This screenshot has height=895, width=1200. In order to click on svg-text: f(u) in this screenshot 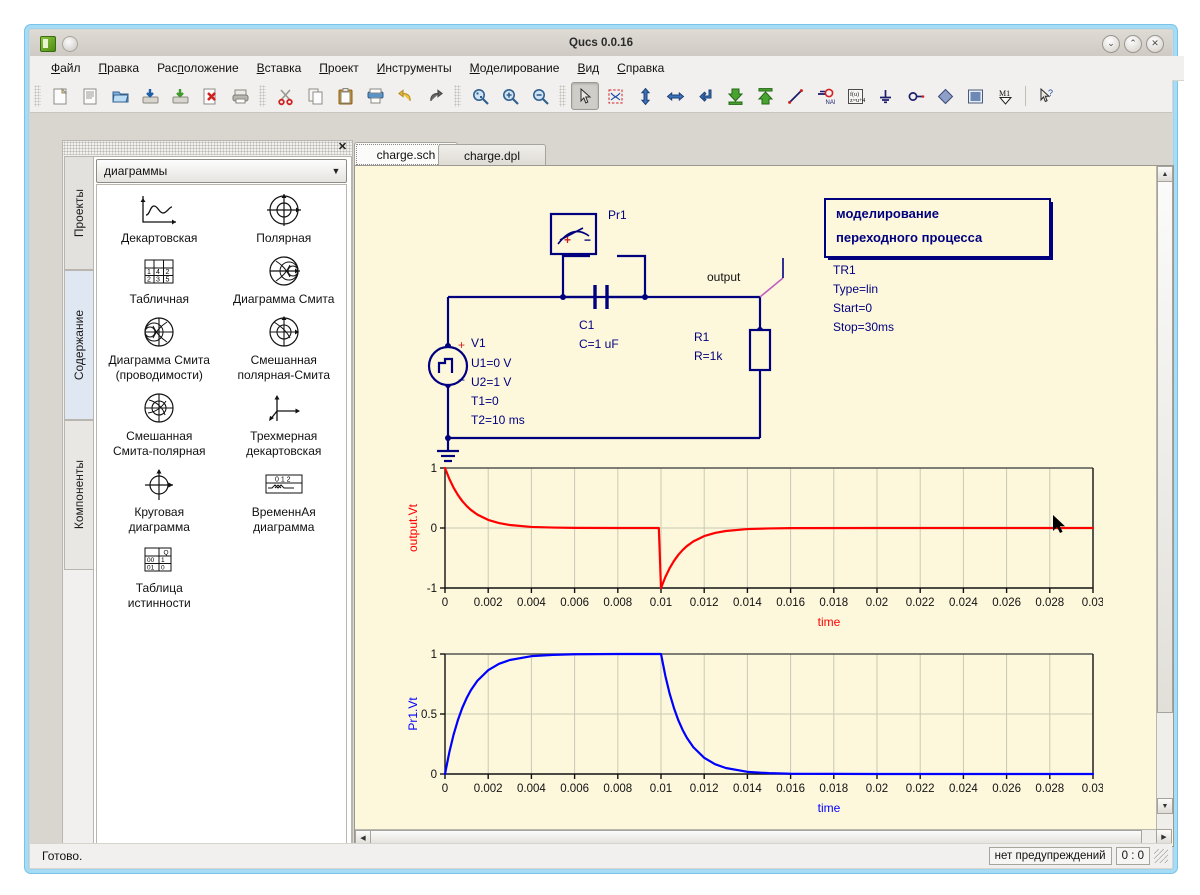, I will do `click(854, 94)`.